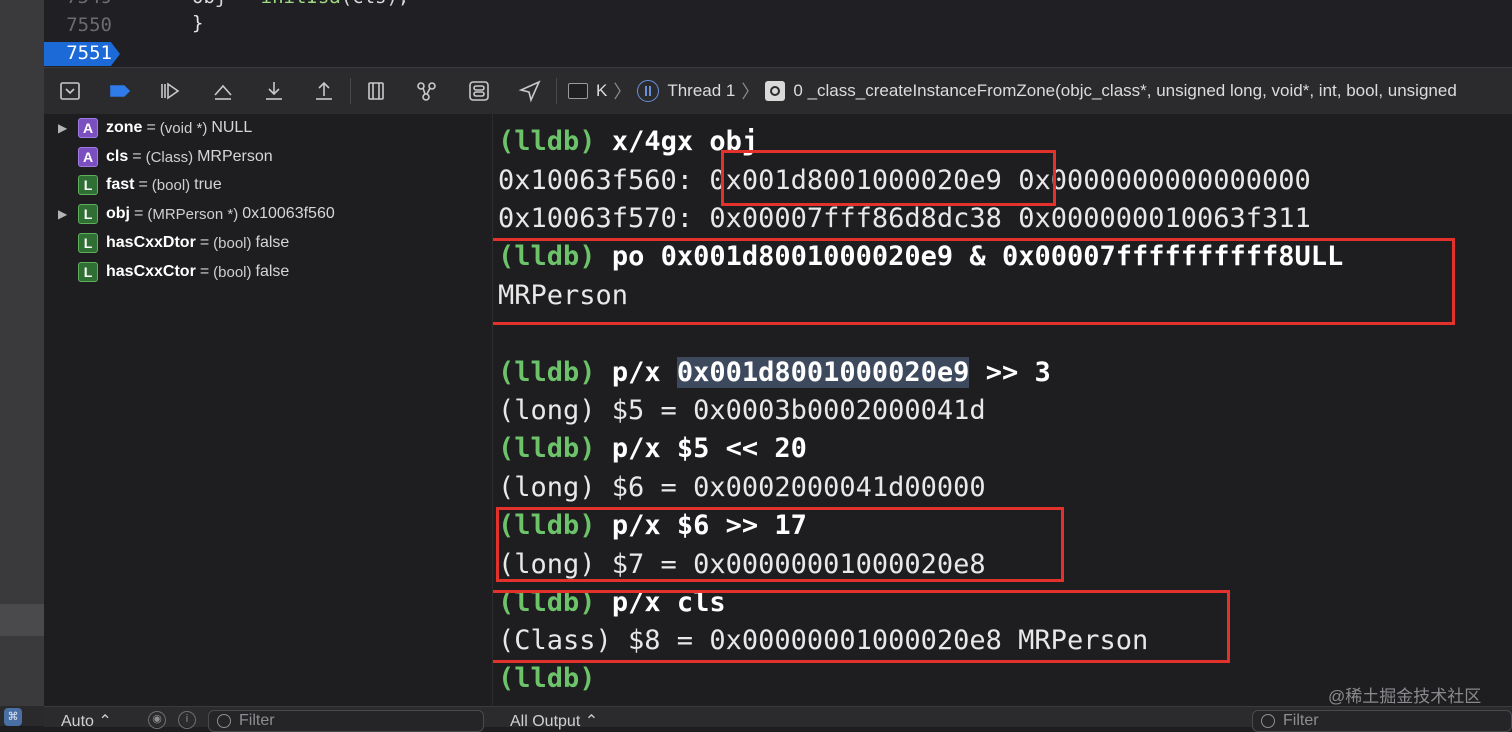  I want to click on code-fn: initIsa, so click(301, 4).